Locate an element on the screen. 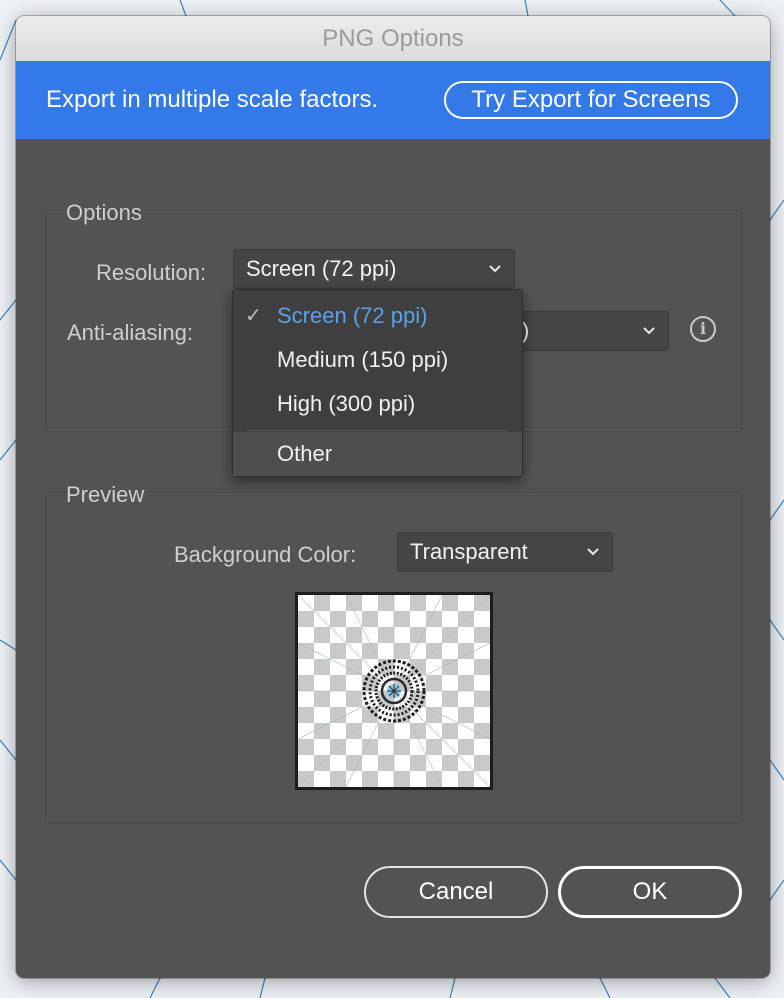  menu-item-medium-150: Medium (150 ppi) is located at coordinates (377, 360).